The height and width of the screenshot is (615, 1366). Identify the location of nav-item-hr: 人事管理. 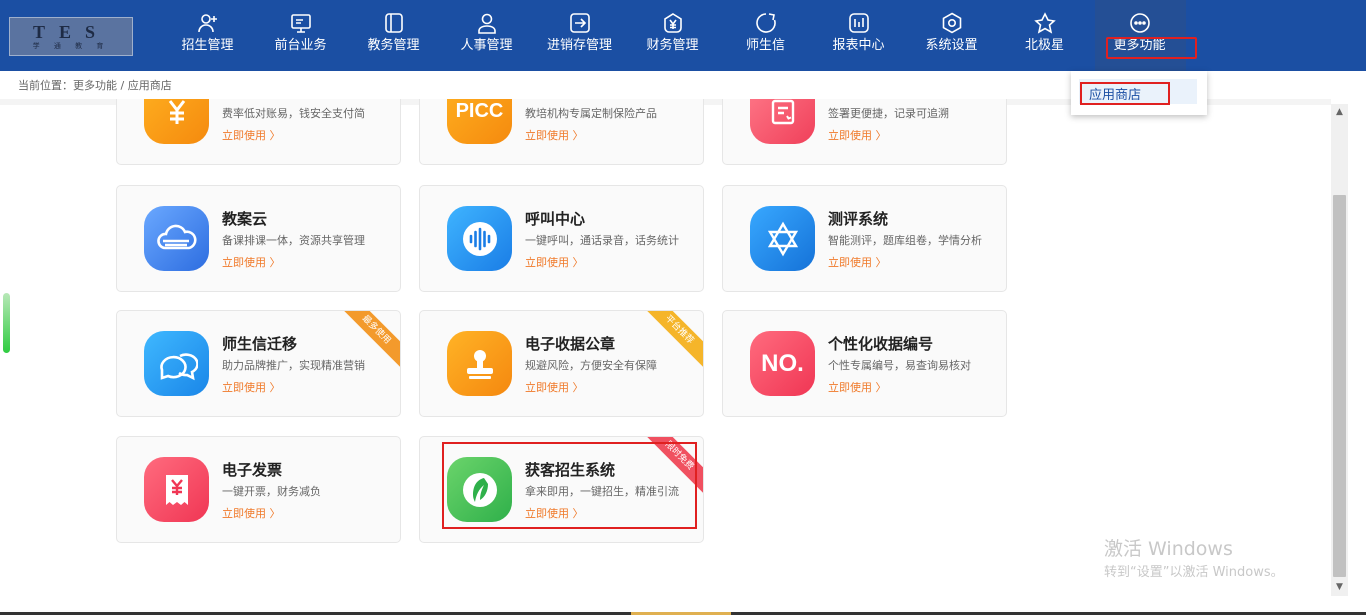
(486, 35).